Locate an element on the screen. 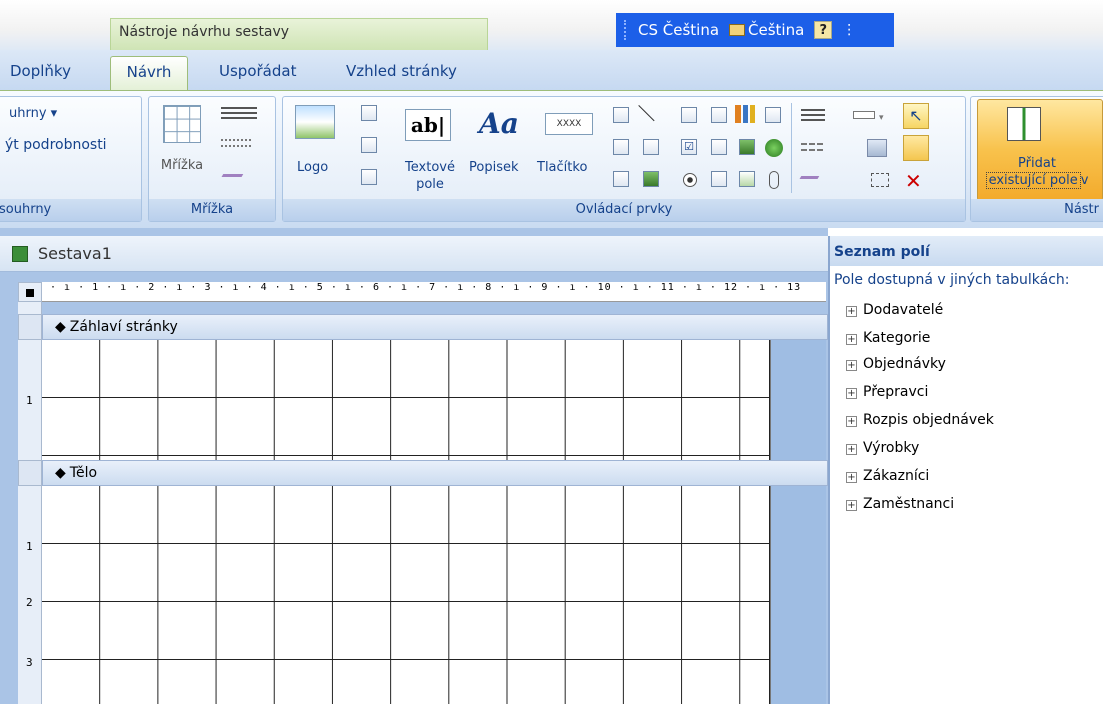 The height and width of the screenshot is (704, 1103). hide-details-button: ýt podrobnosti is located at coordinates (56, 145).